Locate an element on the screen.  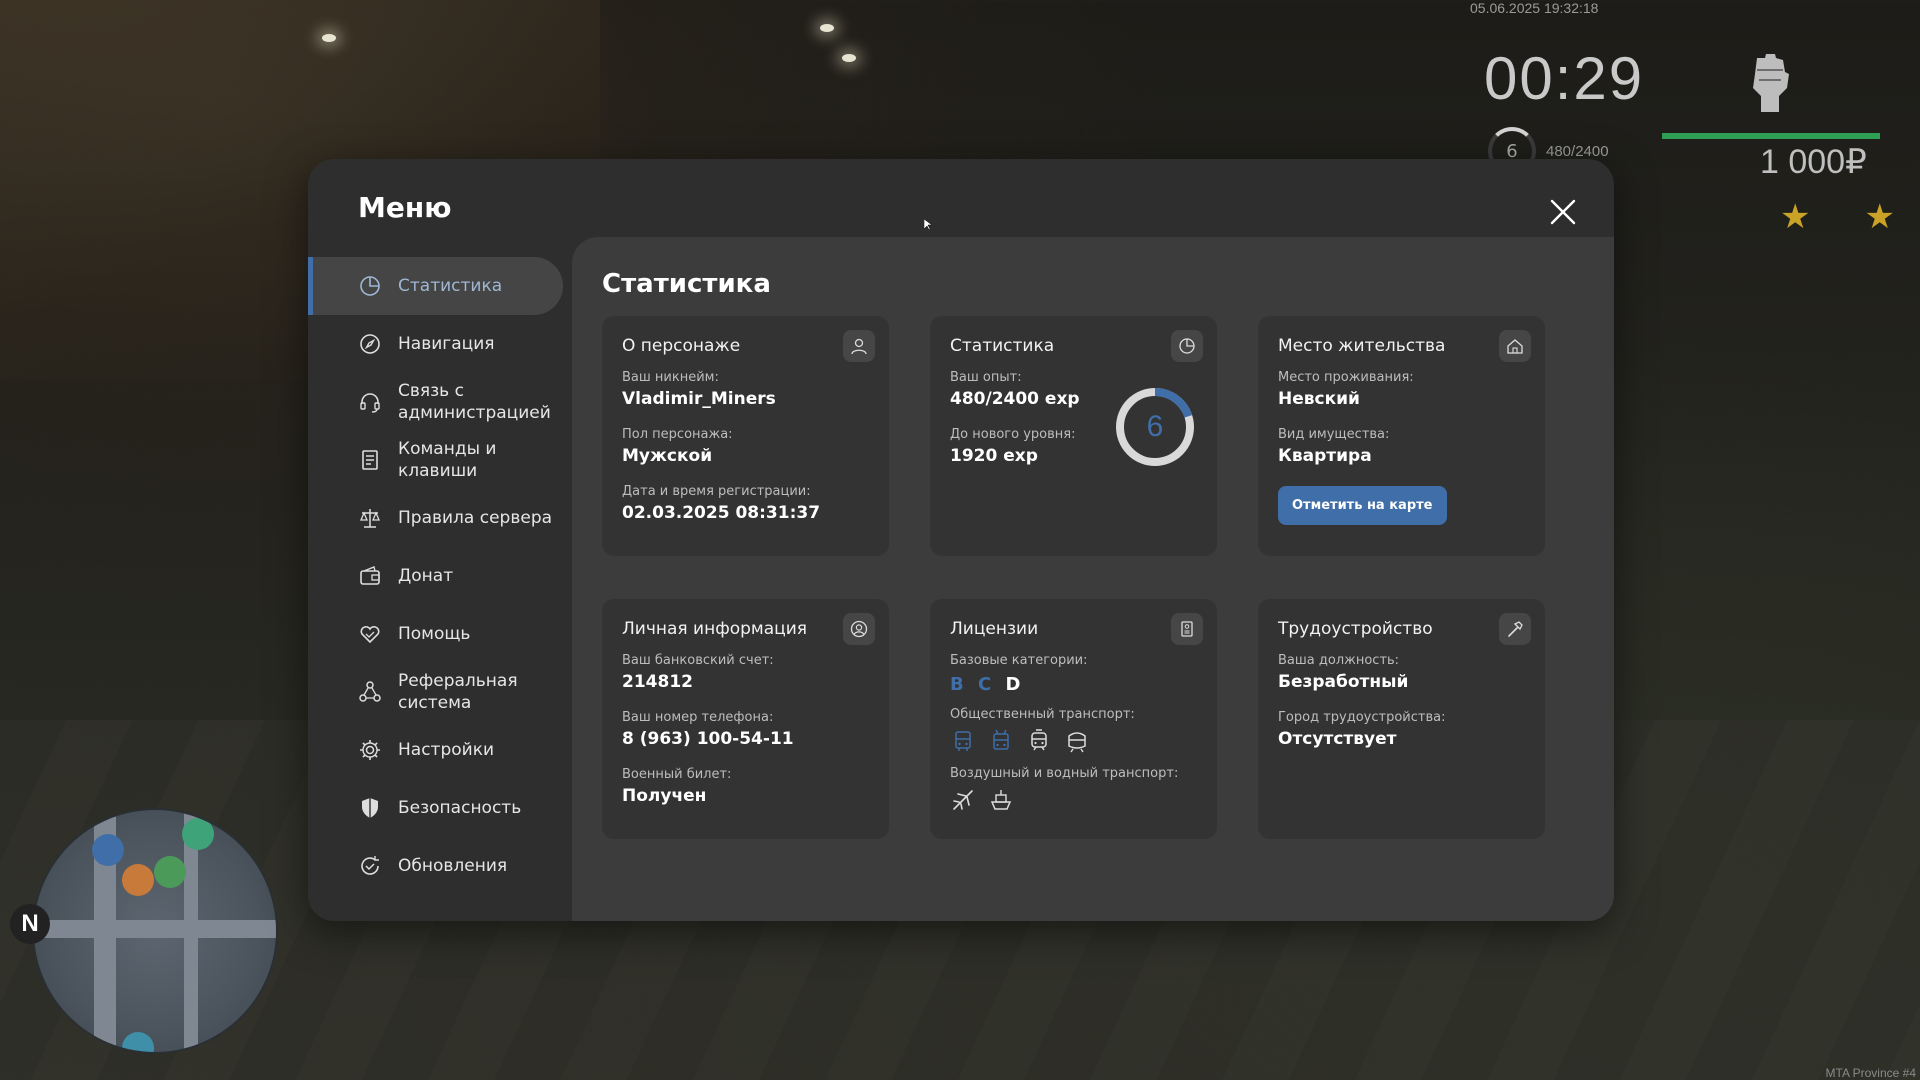
public-transport-icons is located at coordinates (1073, 741).